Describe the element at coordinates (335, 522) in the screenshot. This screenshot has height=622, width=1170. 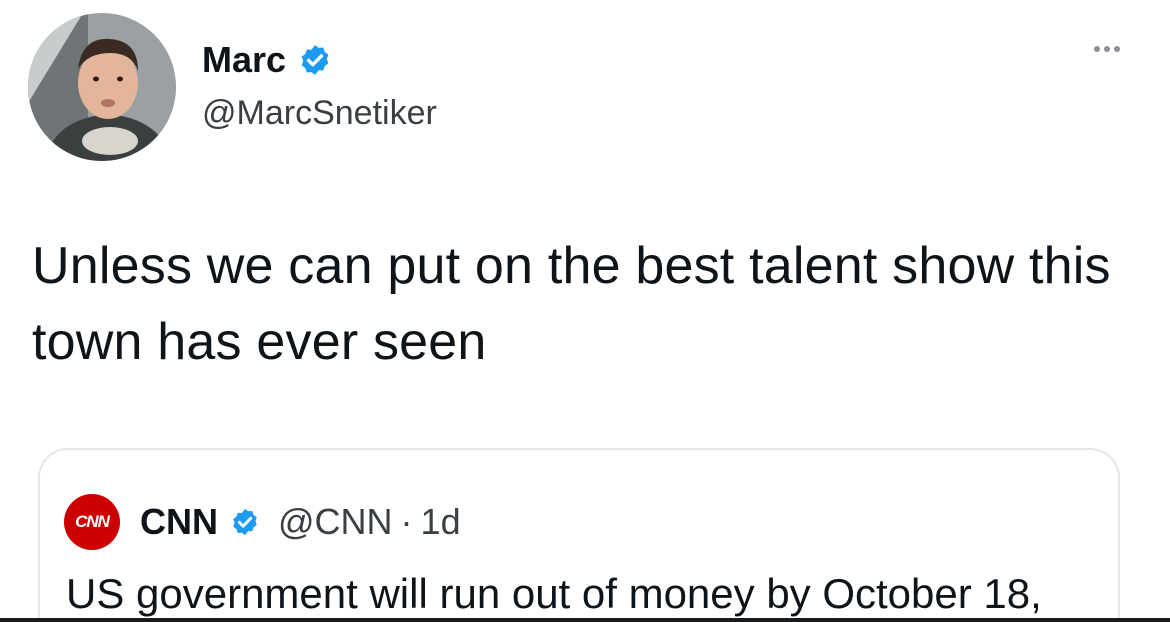
I see `quoted-author-handle: @CNN` at that location.